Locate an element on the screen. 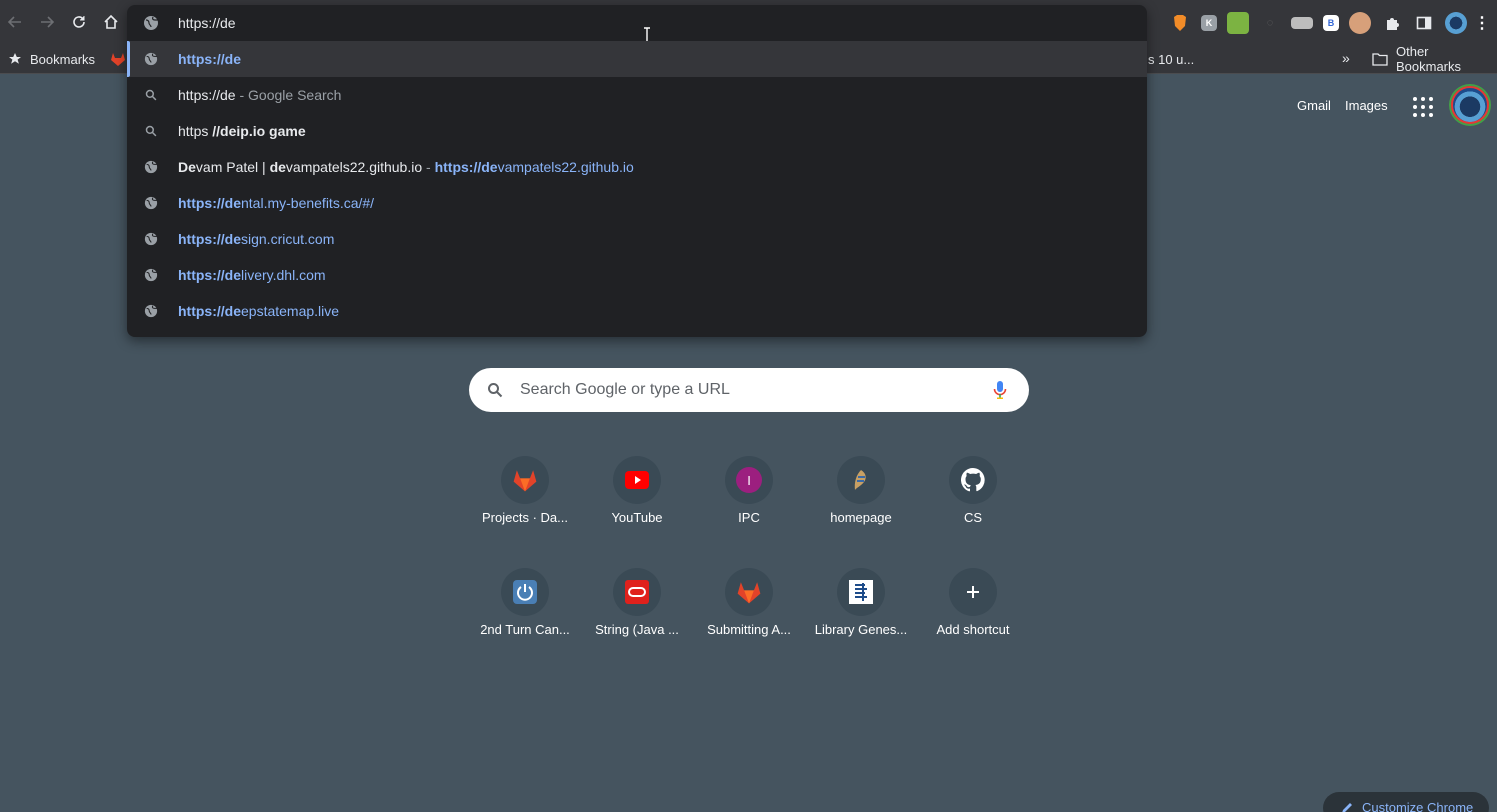 Image resolution: width=1497 pixels, height=812 pixels. back-button is located at coordinates (15, 22).